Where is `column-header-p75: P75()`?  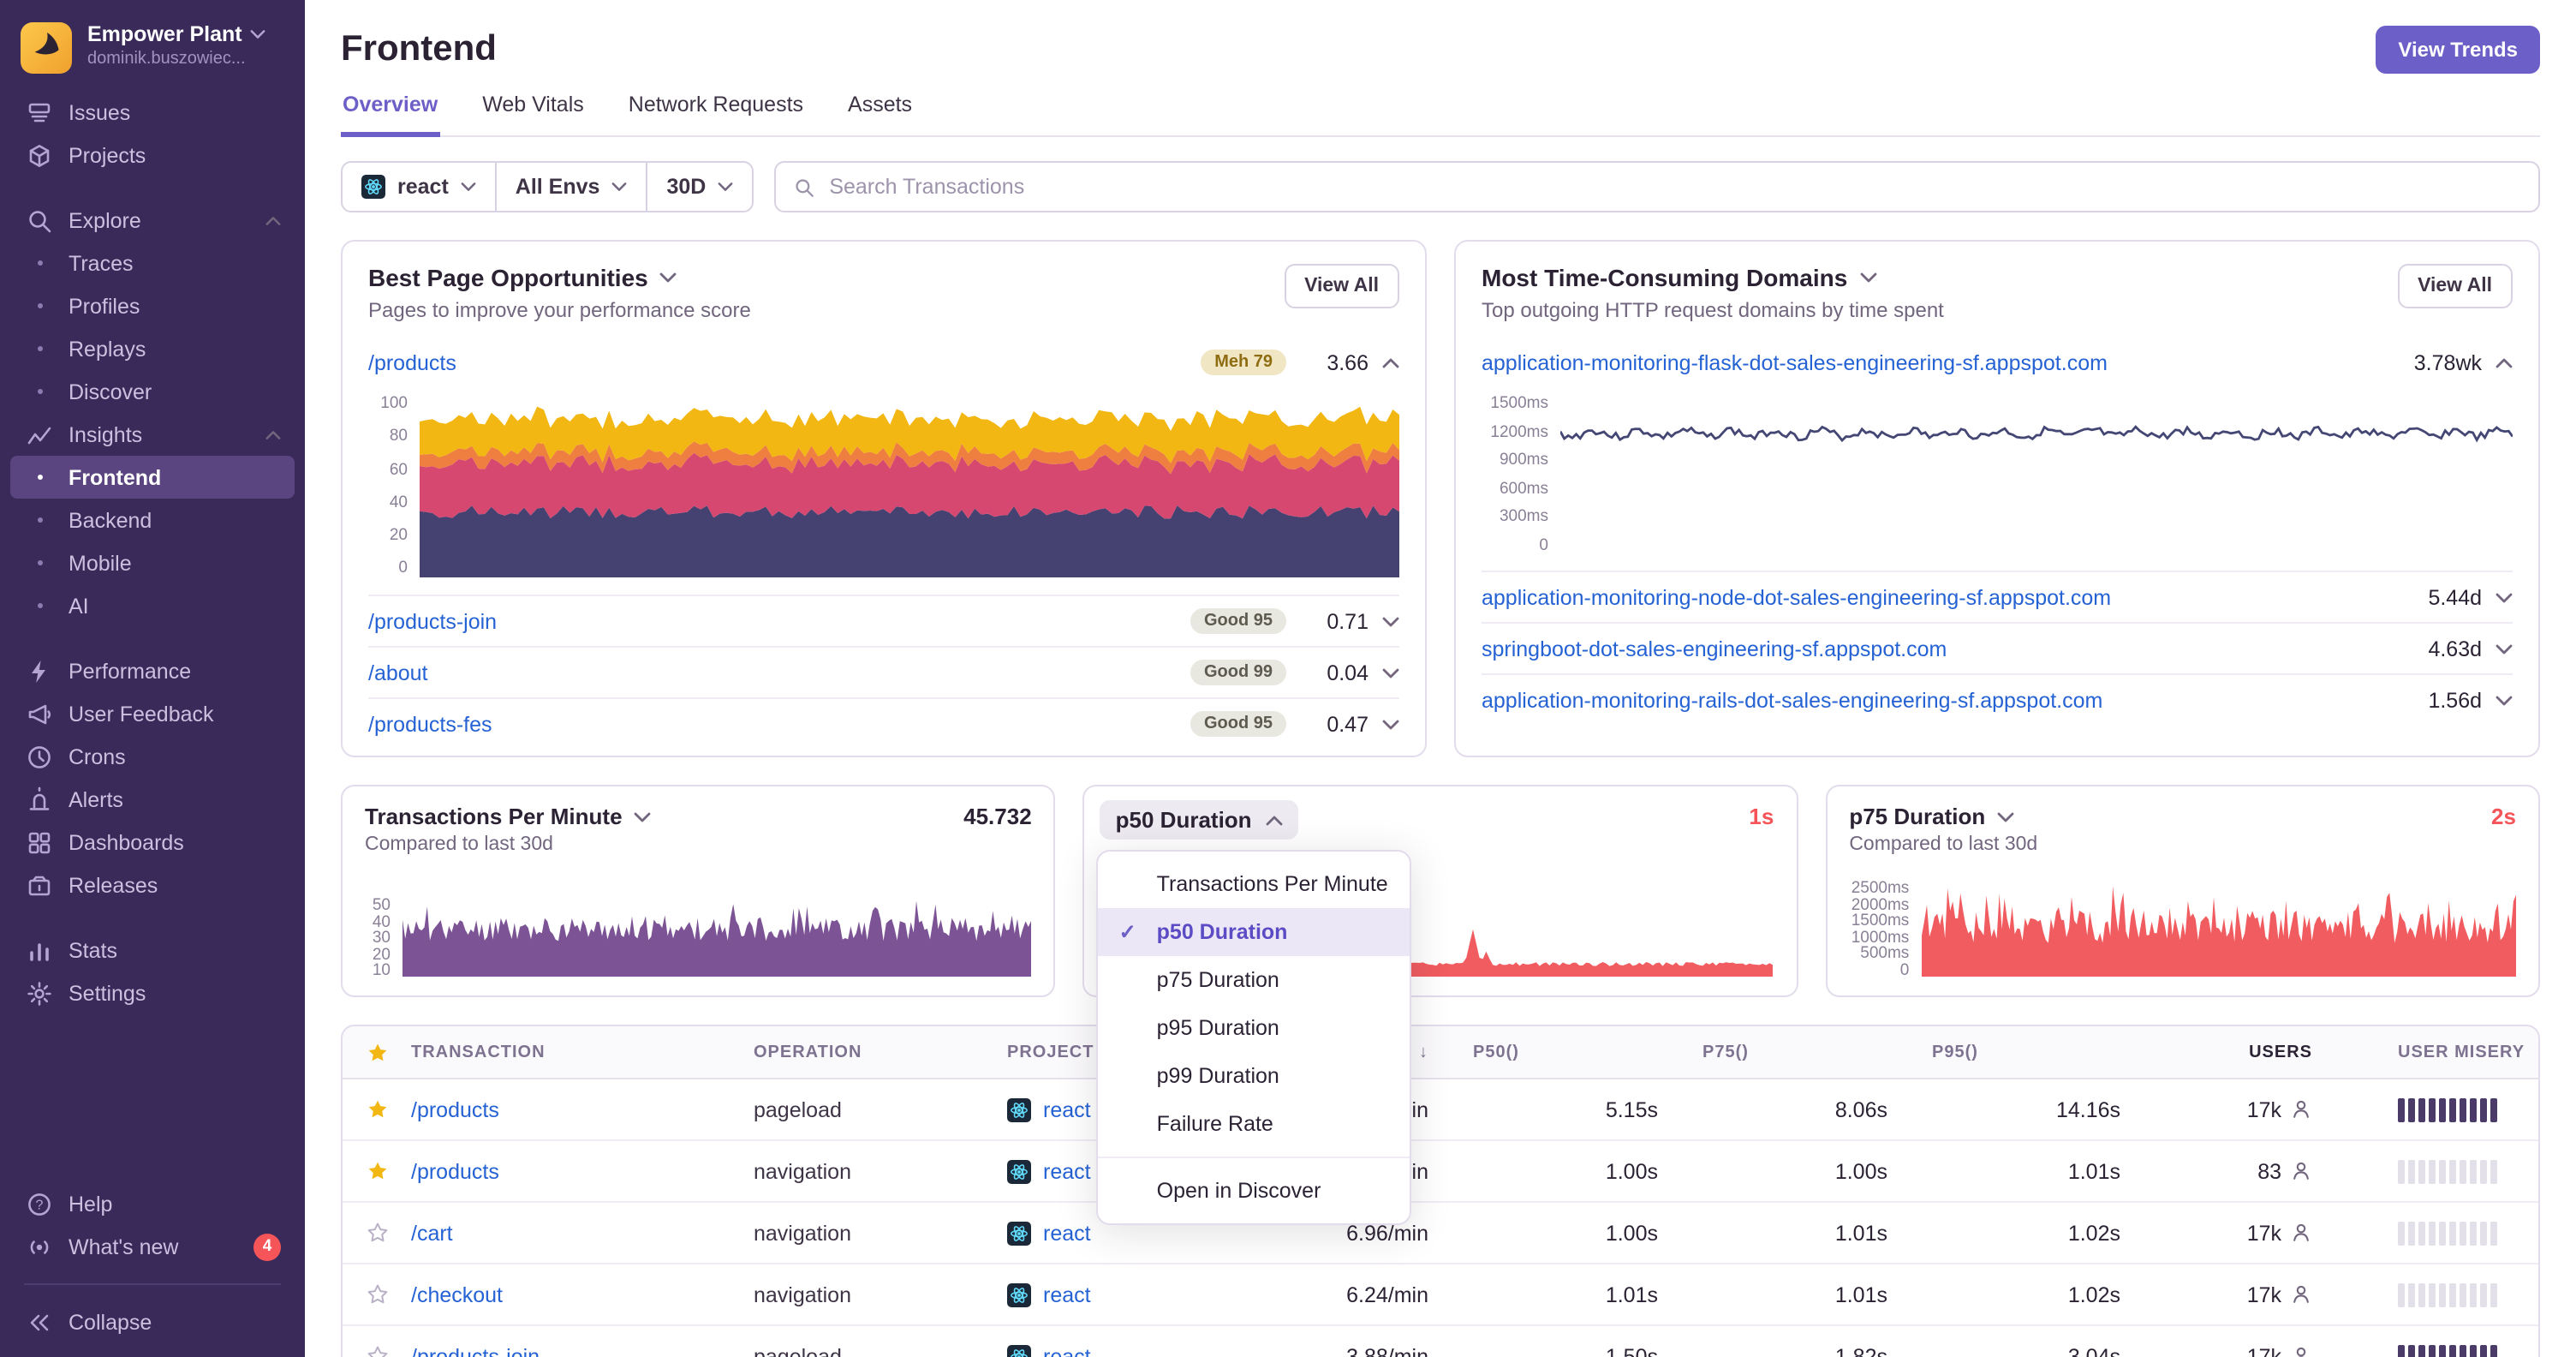 column-header-p75: P75() is located at coordinates (1817, 1052).